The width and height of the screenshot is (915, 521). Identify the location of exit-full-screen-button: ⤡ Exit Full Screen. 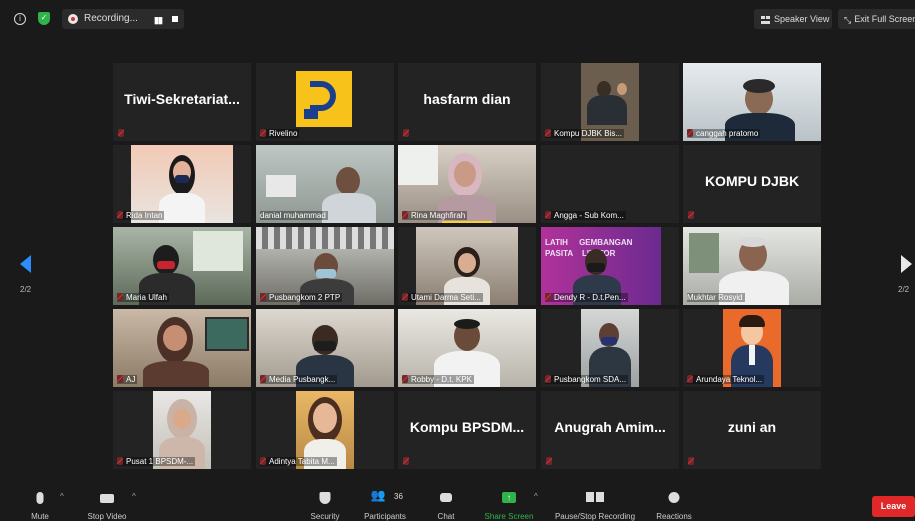
(876, 19).